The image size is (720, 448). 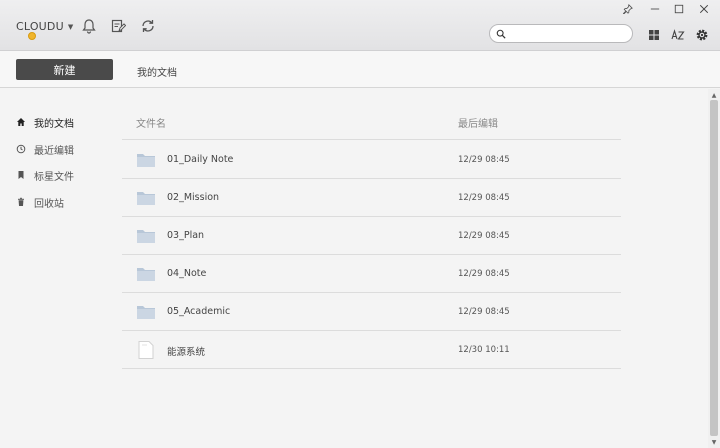 What do you see at coordinates (371, 114) in the screenshot?
I see `file-list-header: 文件名 最后编辑` at bounding box center [371, 114].